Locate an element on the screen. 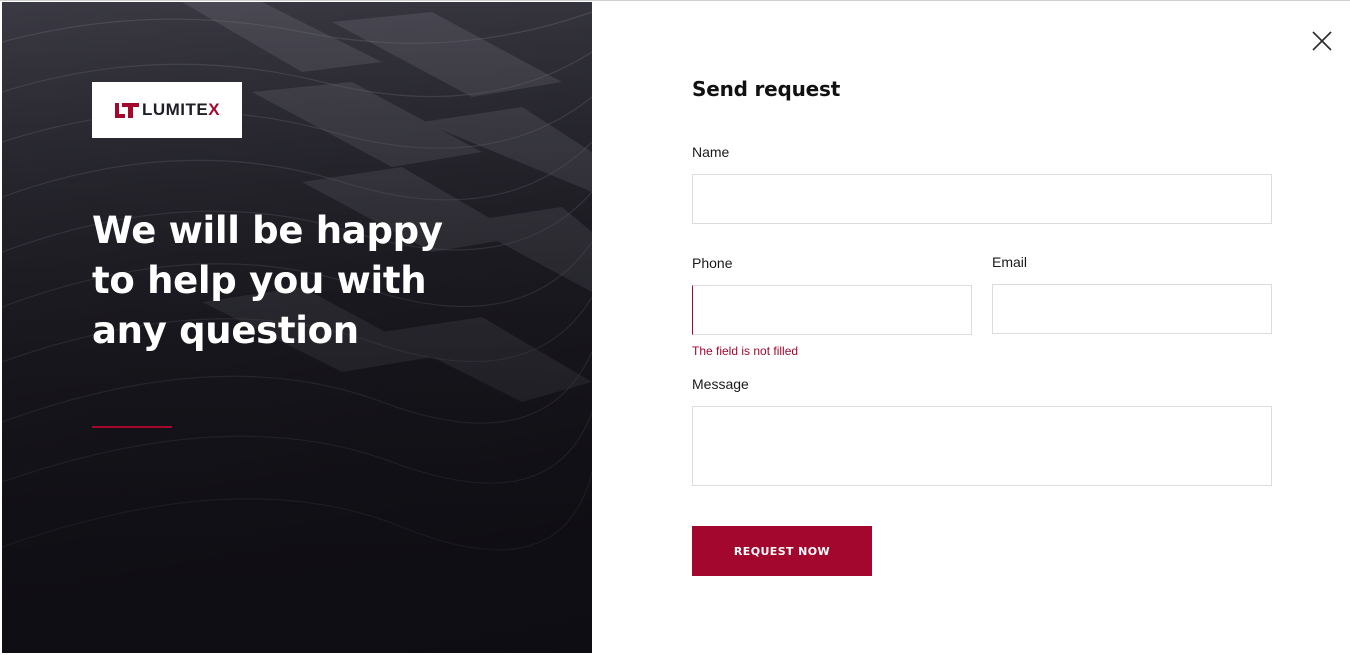  brand-logo: LUMITEX is located at coordinates (167, 110).